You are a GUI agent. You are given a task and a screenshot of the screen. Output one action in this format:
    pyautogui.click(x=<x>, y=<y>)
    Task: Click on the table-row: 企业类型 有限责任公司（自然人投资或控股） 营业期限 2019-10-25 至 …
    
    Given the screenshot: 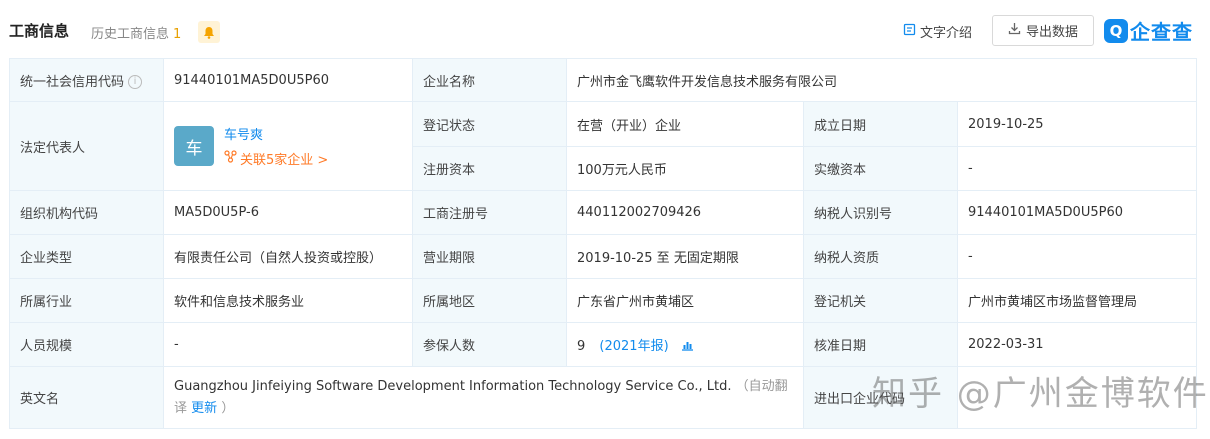 What is the action you would take?
    pyautogui.click(x=603, y=256)
    